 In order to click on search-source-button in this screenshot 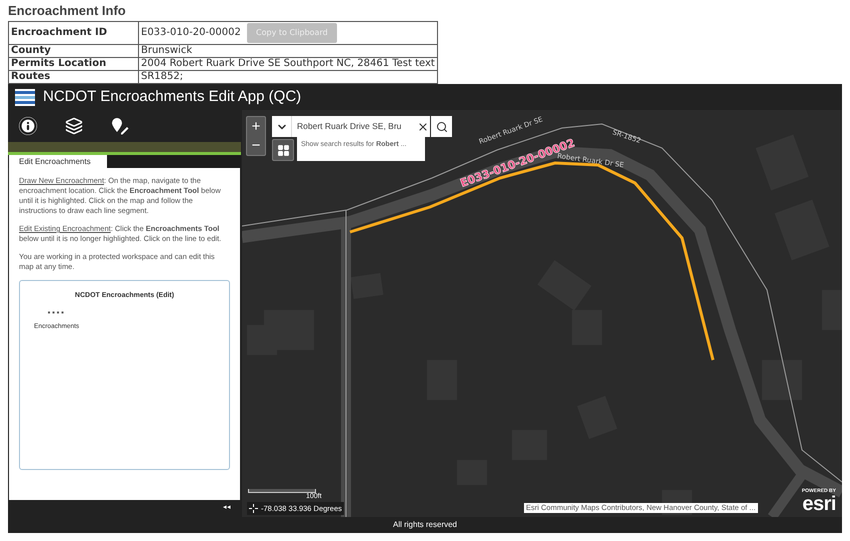, I will do `click(282, 126)`.